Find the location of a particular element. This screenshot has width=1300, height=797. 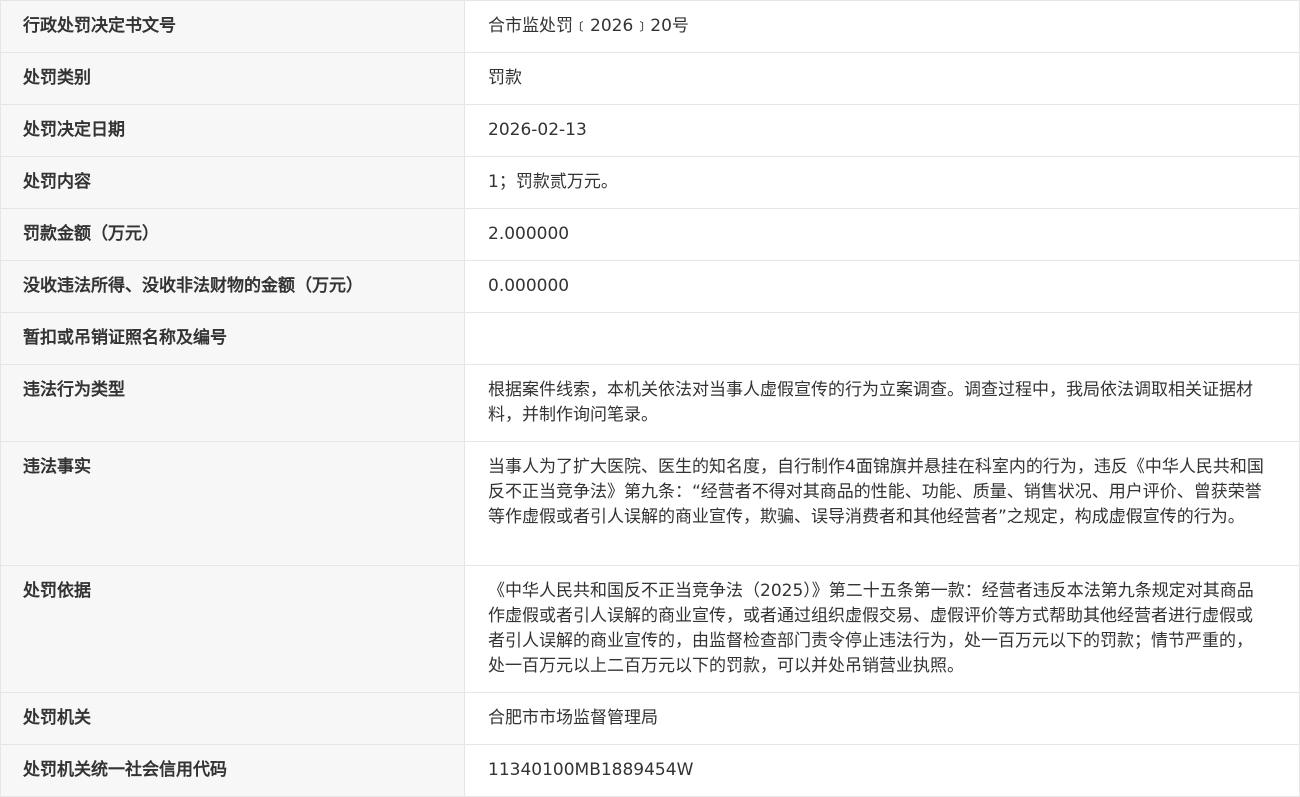

penalty-content-label: 处罚内容 is located at coordinates (232, 182).